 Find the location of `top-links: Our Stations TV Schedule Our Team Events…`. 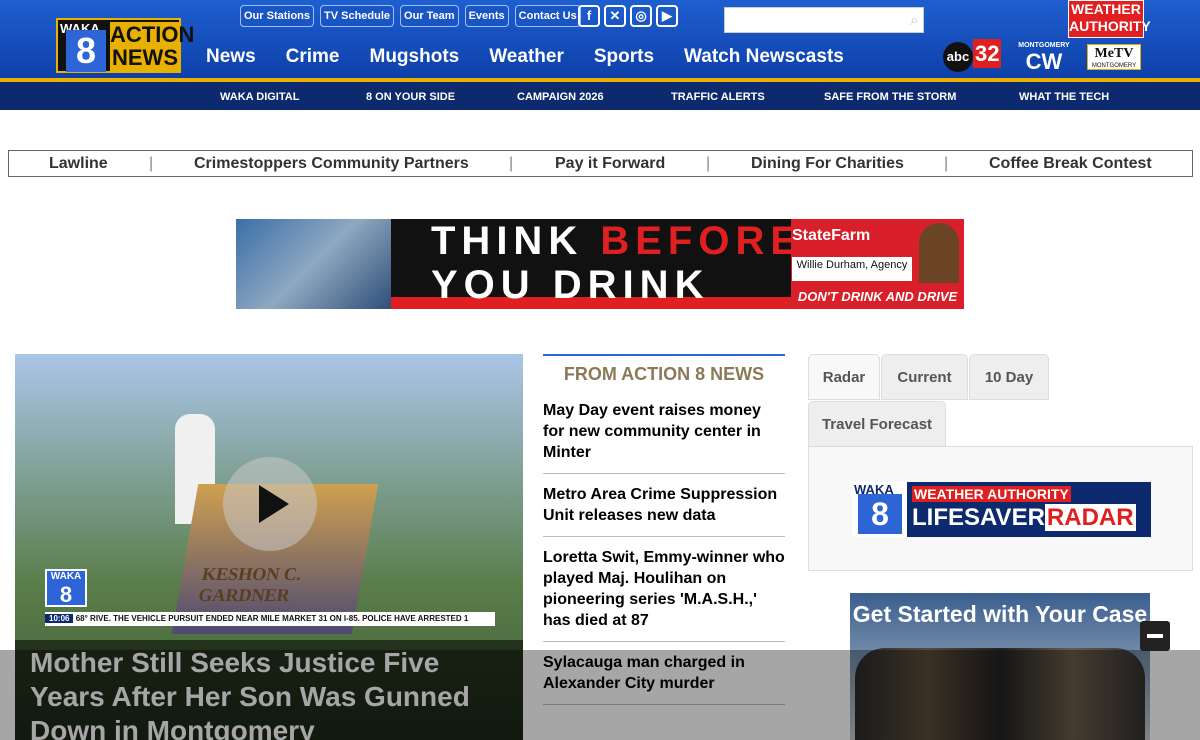

top-links: Our Stations TV Schedule Our Team Events… is located at coordinates (410, 16).